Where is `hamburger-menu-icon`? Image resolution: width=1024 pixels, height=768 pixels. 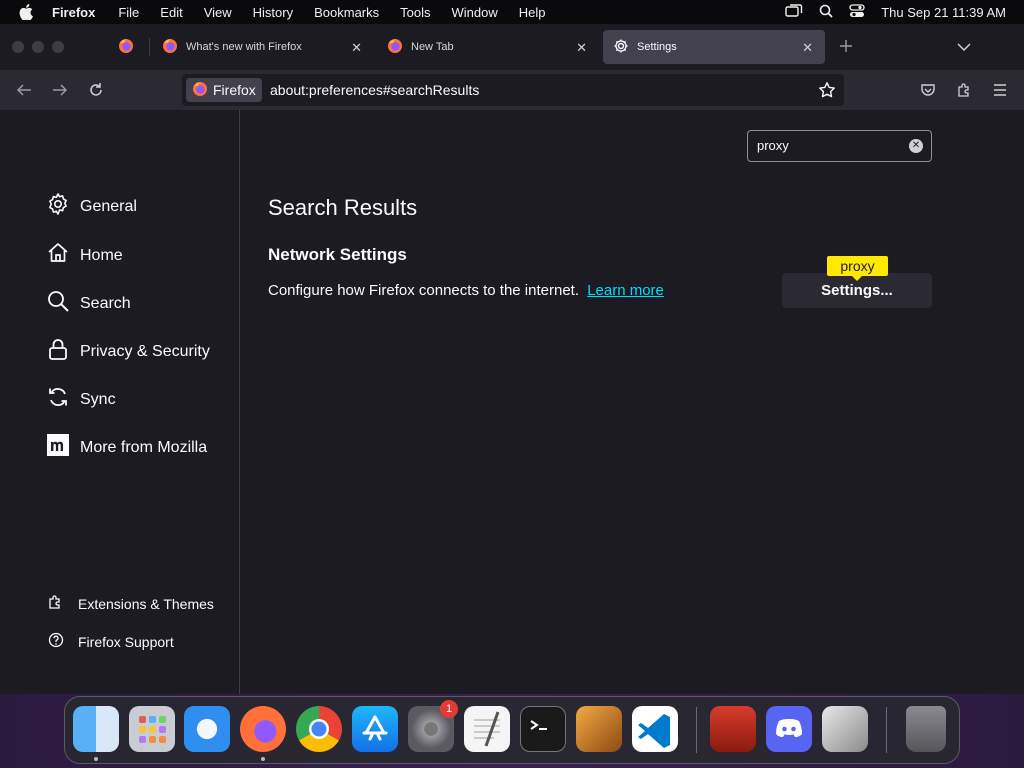
hamburger-menu-icon is located at coordinates (1000, 90).